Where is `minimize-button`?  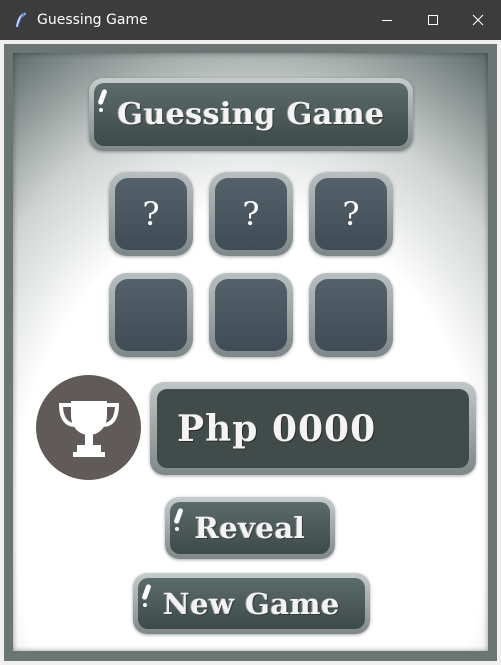
minimize-button is located at coordinates (387, 20).